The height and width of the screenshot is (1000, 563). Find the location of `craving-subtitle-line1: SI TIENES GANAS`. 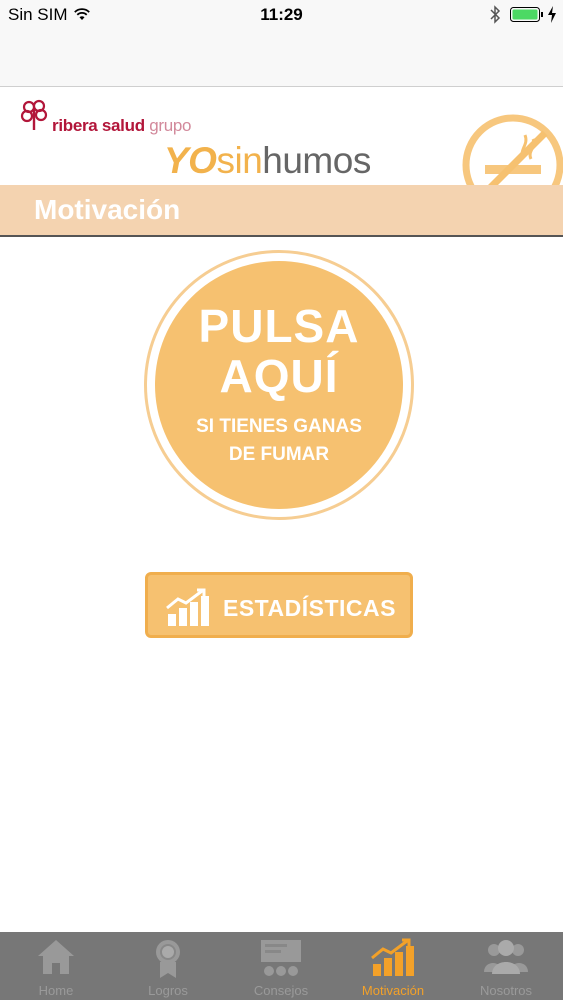

craving-subtitle-line1: SI TIENES GANAS is located at coordinates (279, 426).